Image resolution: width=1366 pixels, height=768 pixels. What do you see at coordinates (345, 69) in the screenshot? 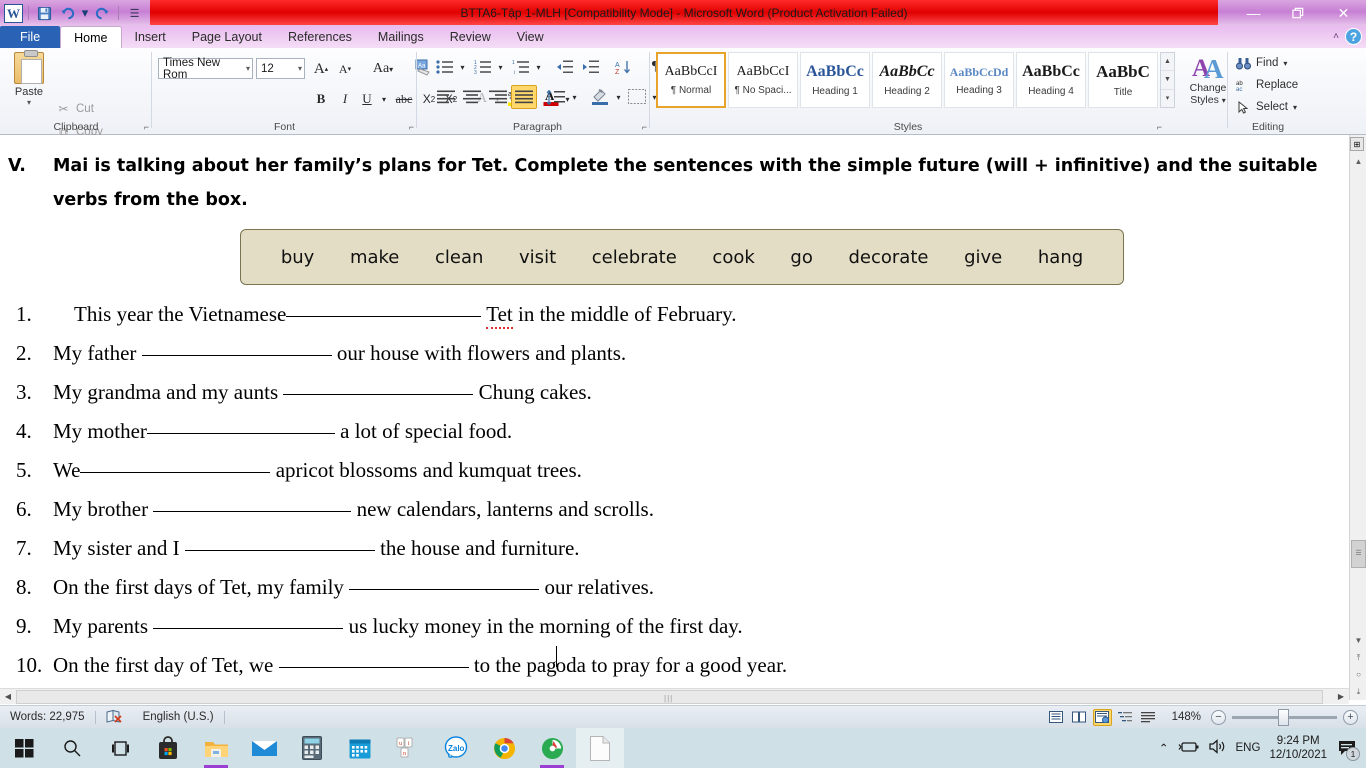
I see `shrink-font-button: A ▾` at bounding box center [345, 69].